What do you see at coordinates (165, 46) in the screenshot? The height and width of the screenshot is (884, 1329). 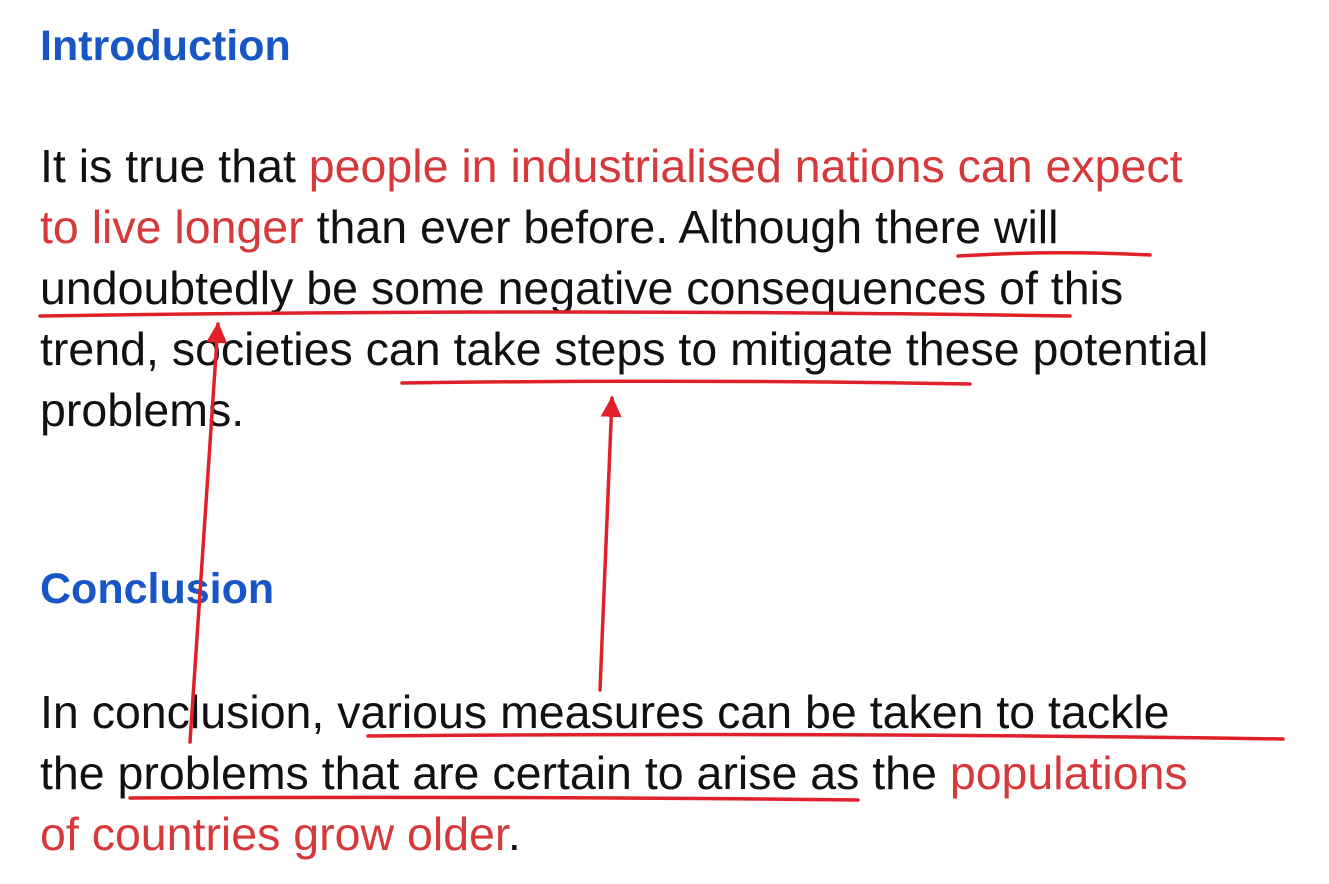 I see `introduction-heading: Introduction` at bounding box center [165, 46].